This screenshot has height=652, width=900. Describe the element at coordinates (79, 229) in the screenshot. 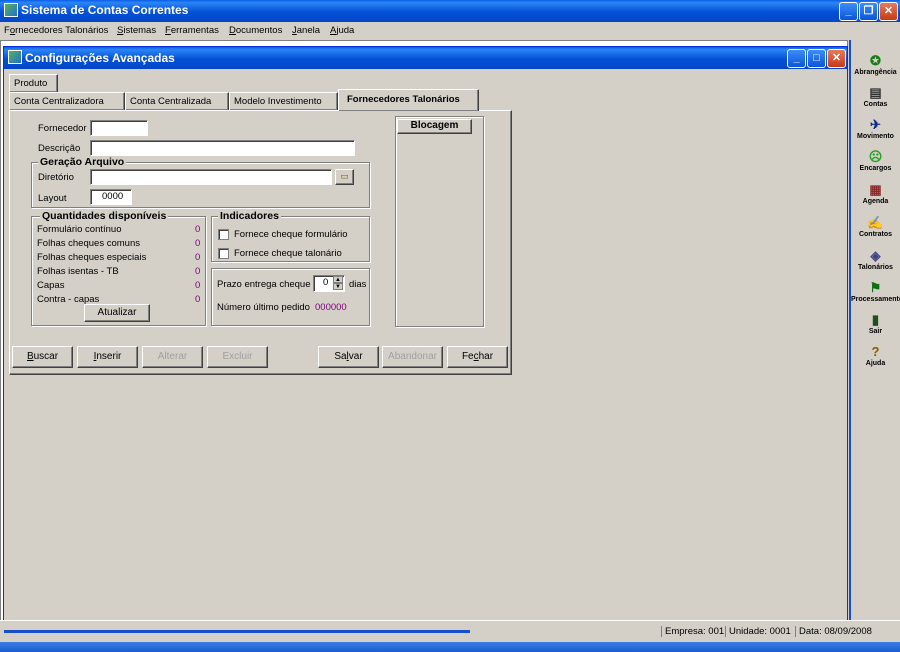

I see `qtd-formulario-label: Formulário contínuo` at that location.